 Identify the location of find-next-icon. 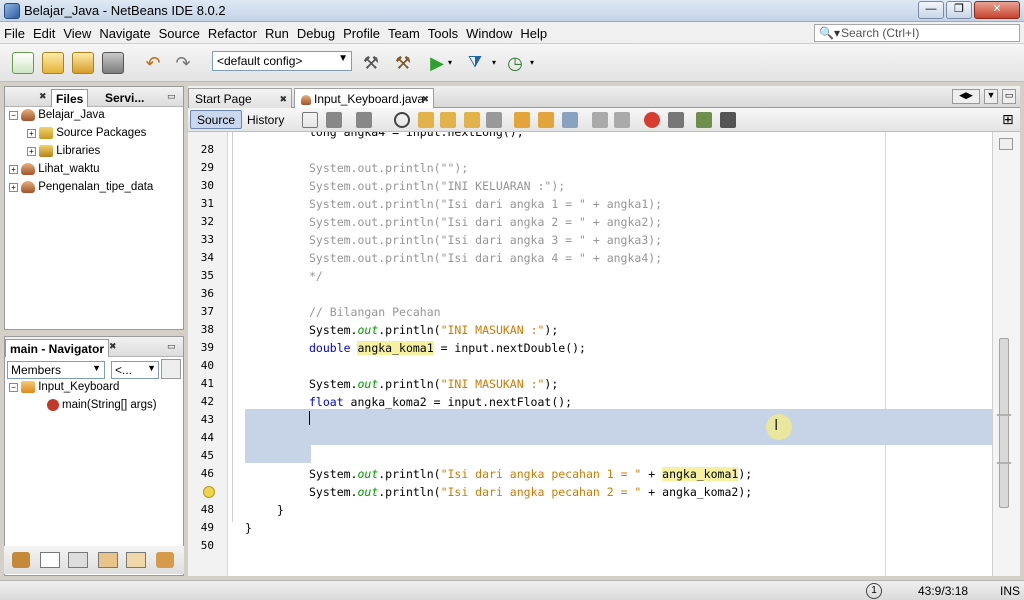
(448, 120).